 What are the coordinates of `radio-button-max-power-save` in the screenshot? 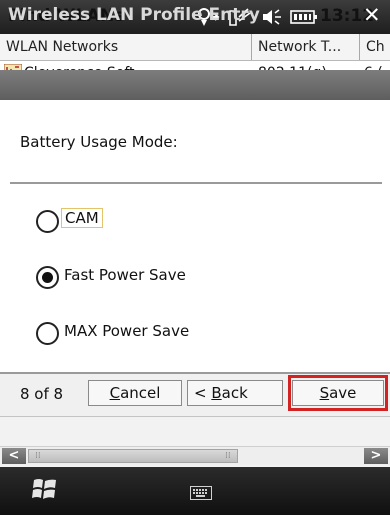 It's located at (47, 333).